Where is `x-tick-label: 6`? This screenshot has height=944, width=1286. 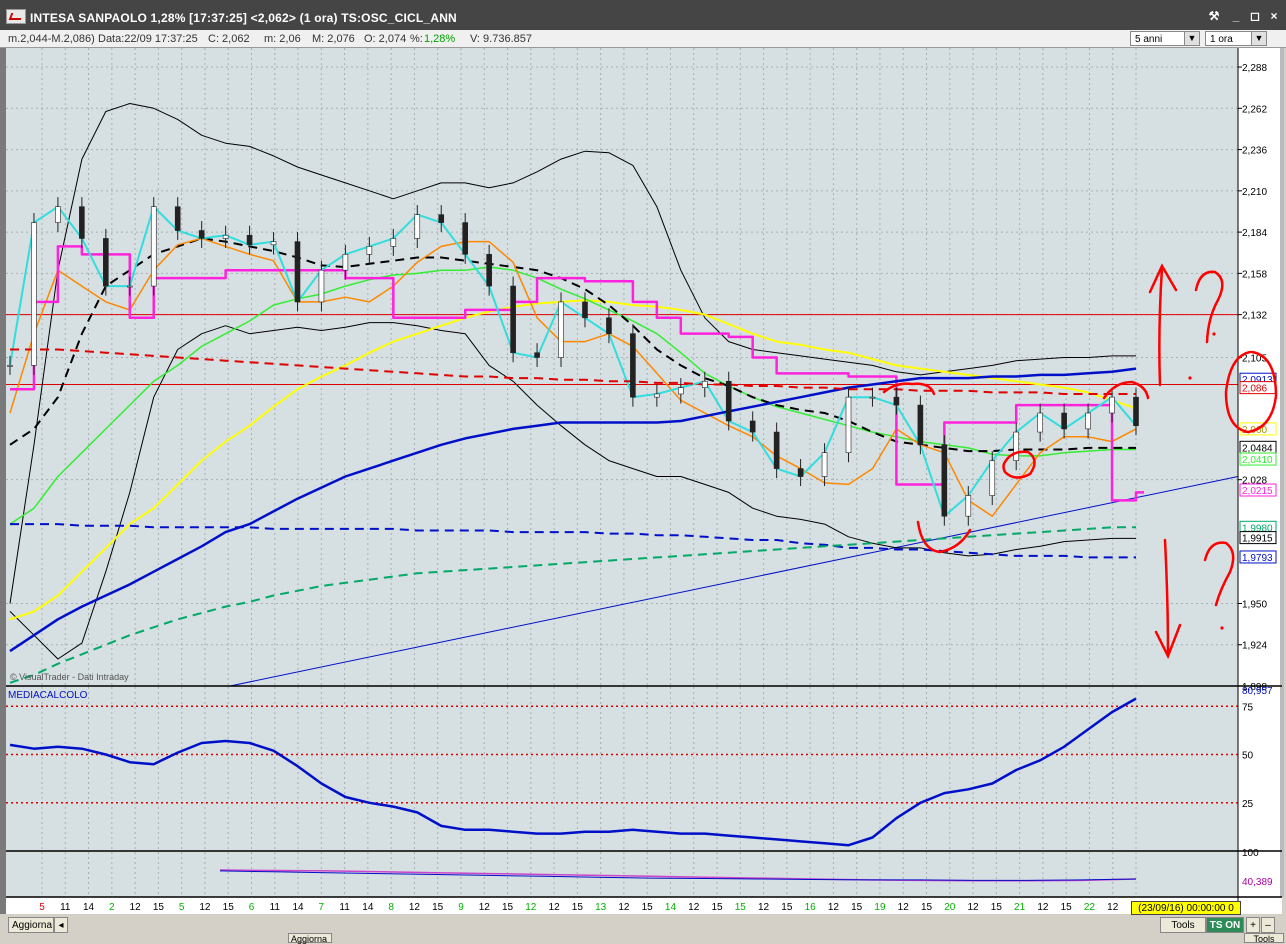 x-tick-label: 6 is located at coordinates (252, 907).